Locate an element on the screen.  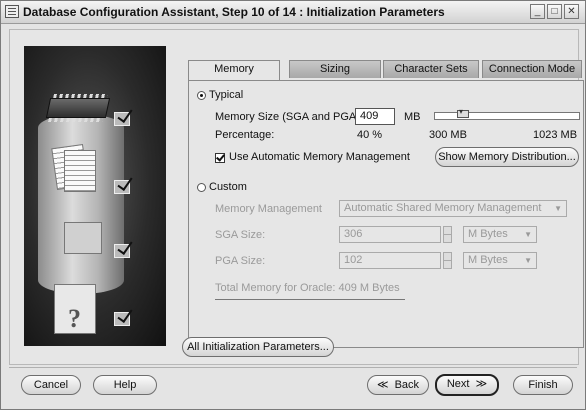
tab-memory: Memory is located at coordinates (234, 70).